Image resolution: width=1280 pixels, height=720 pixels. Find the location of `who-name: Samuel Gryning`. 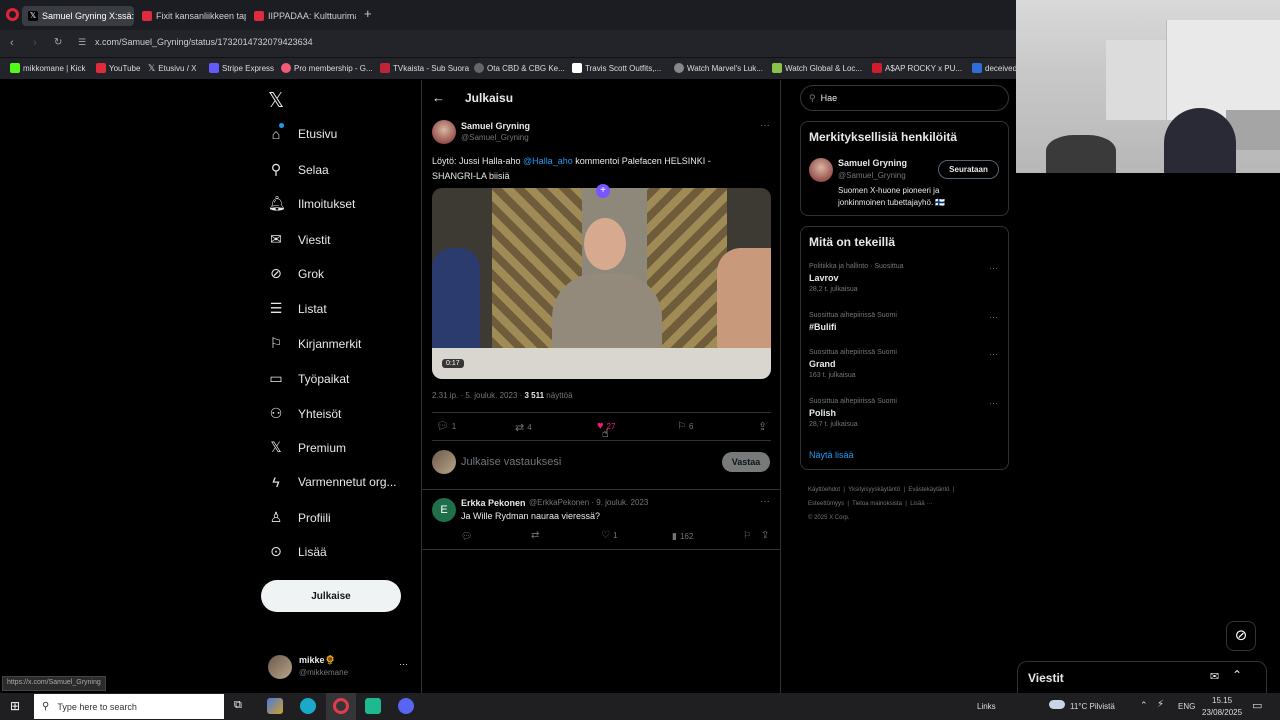

who-name: Samuel Gryning is located at coordinates (872, 163).